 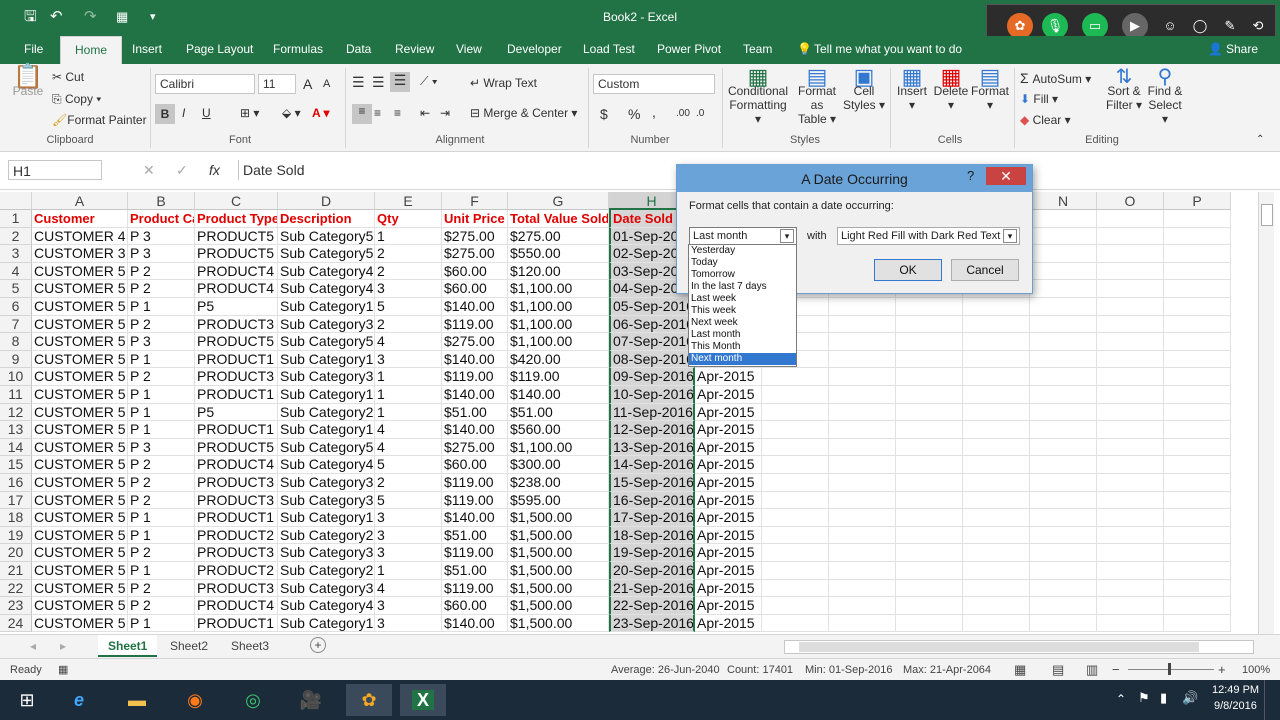 I want to click on zoom-out-icon: −, so click(x=1116, y=669).